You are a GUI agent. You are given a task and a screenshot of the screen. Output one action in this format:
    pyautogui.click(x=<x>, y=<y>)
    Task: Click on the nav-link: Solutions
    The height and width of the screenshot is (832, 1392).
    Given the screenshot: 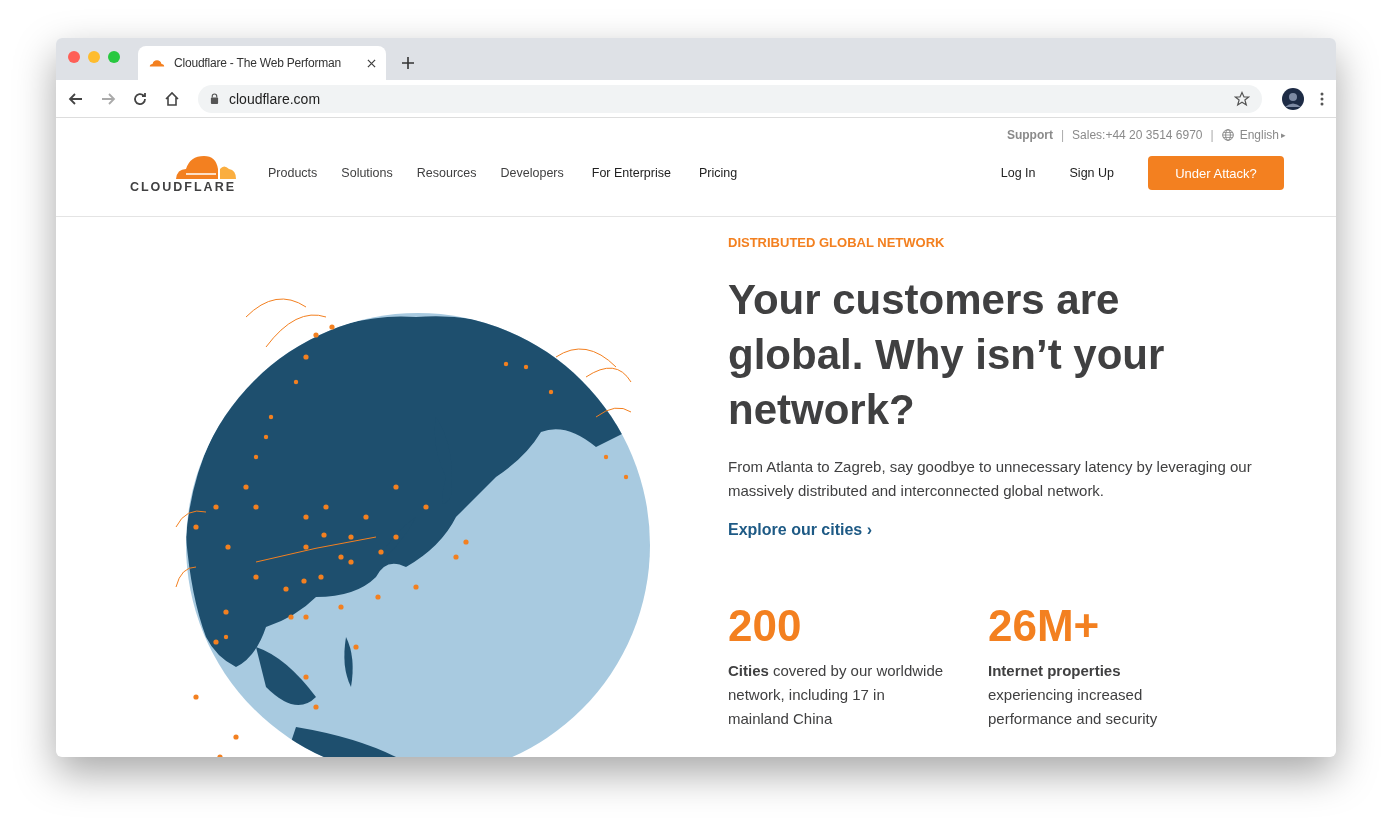 What is the action you would take?
    pyautogui.click(x=367, y=173)
    